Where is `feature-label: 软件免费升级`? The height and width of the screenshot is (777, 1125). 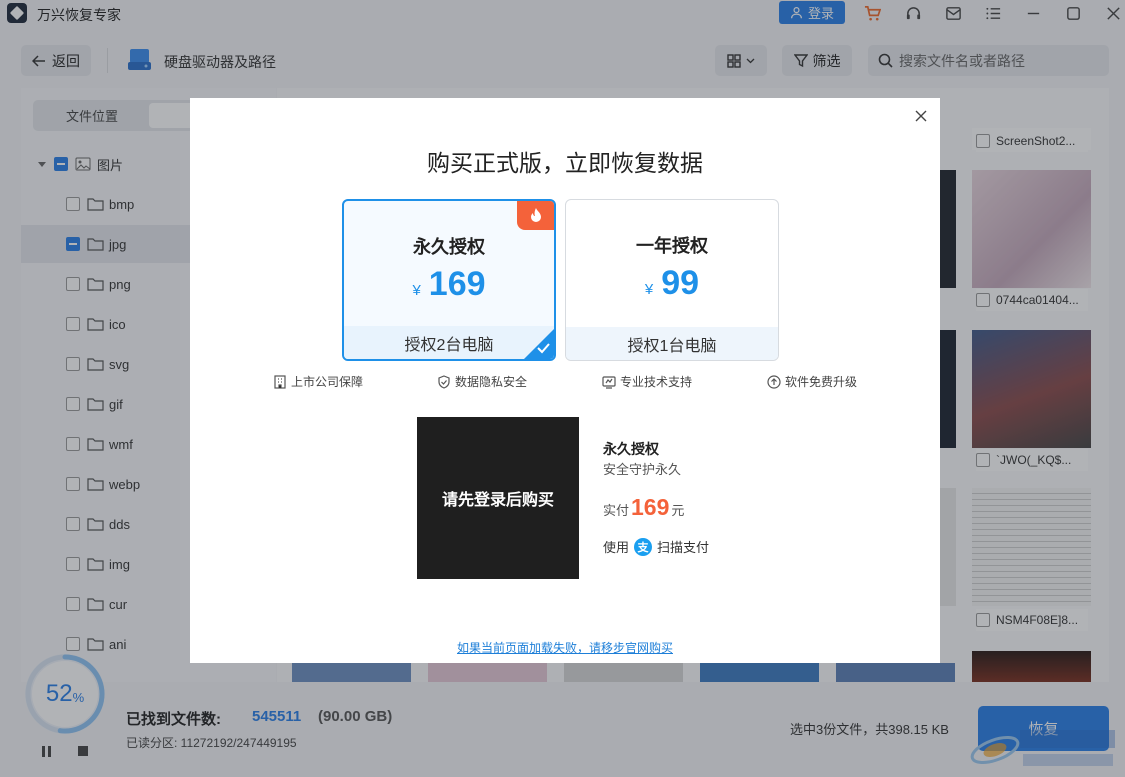
feature-label: 软件免费升级 is located at coordinates (821, 382).